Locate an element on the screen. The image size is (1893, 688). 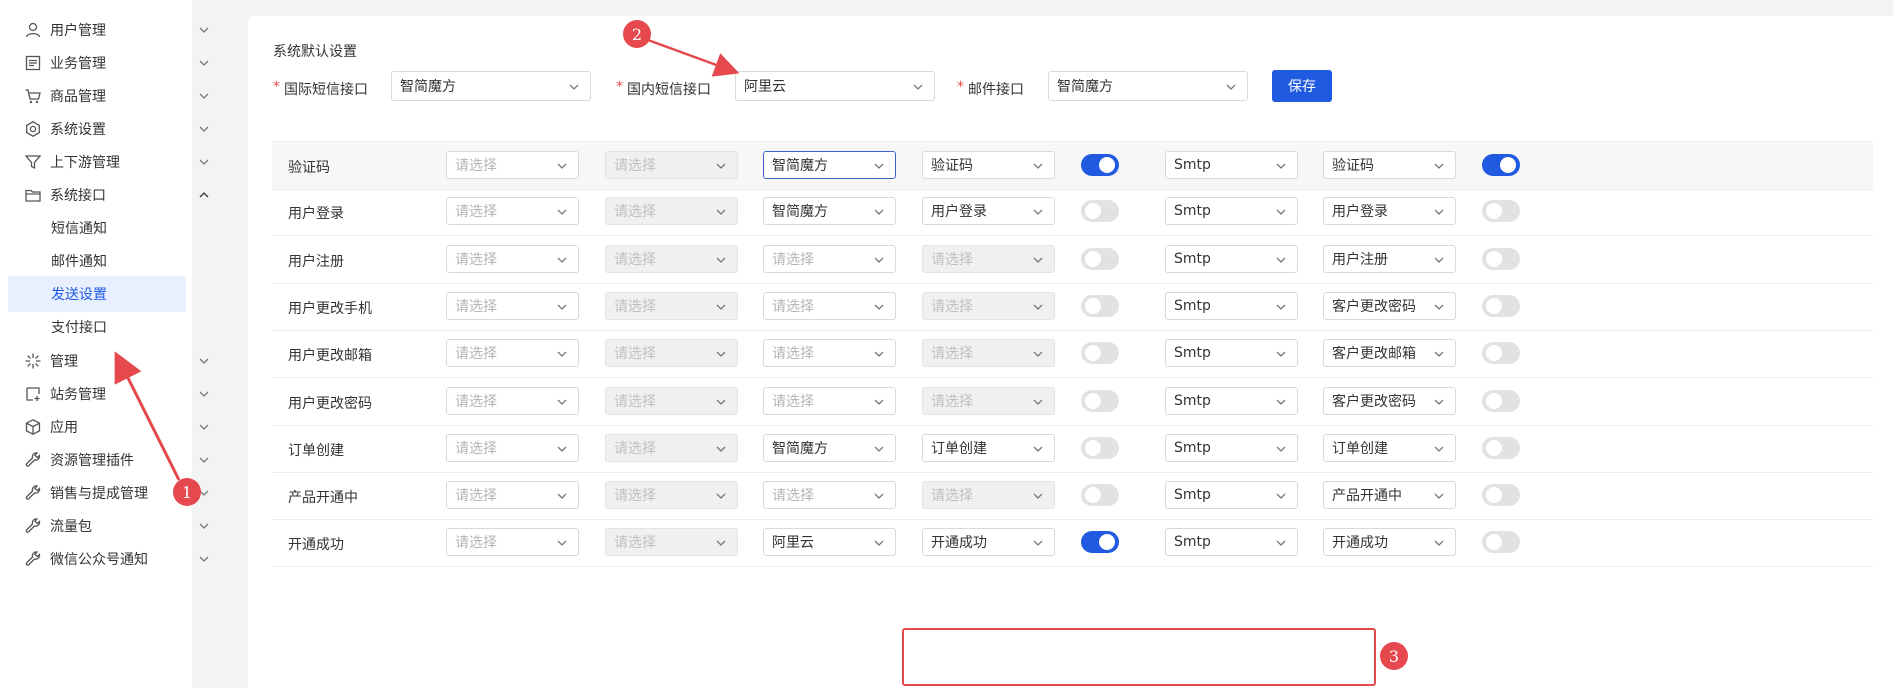
sidebar-item-12: 微信公众号通知 is located at coordinates (116, 559).